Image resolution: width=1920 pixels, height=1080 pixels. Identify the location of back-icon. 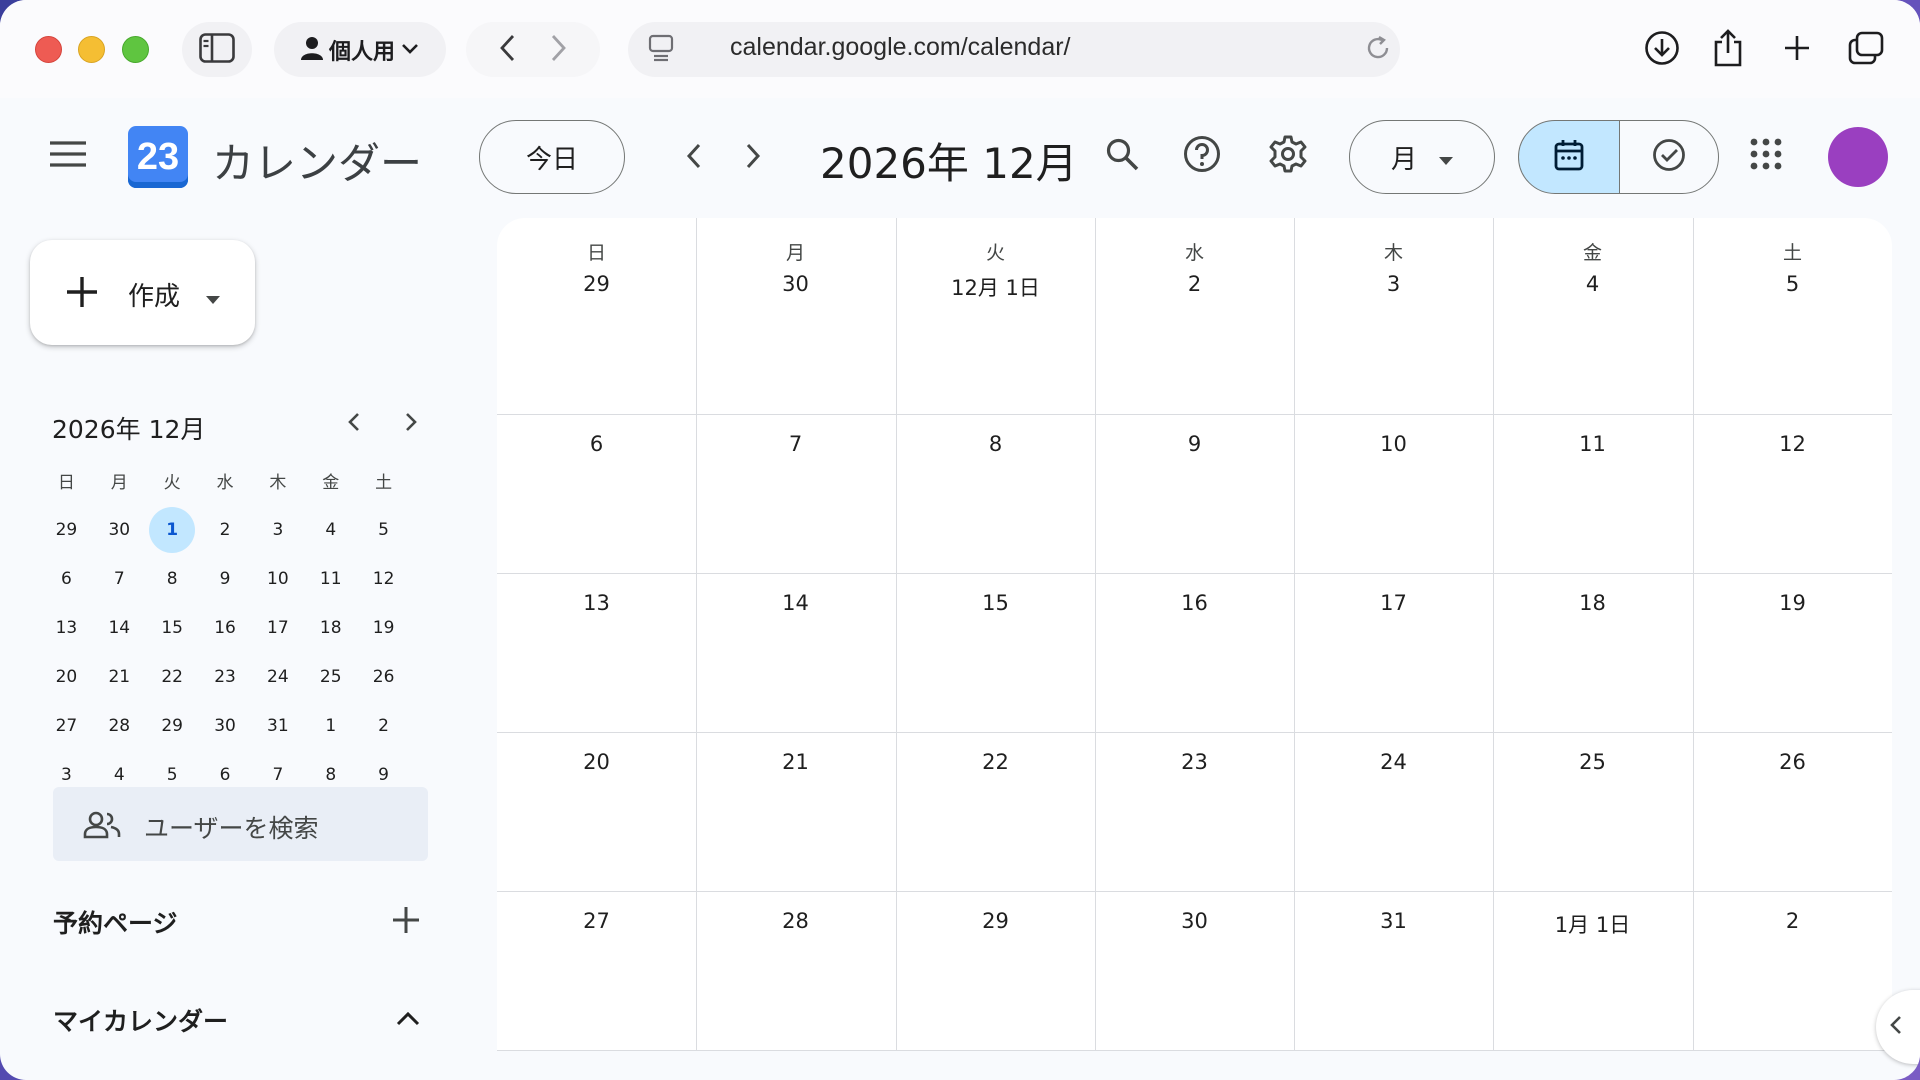
(507, 50).